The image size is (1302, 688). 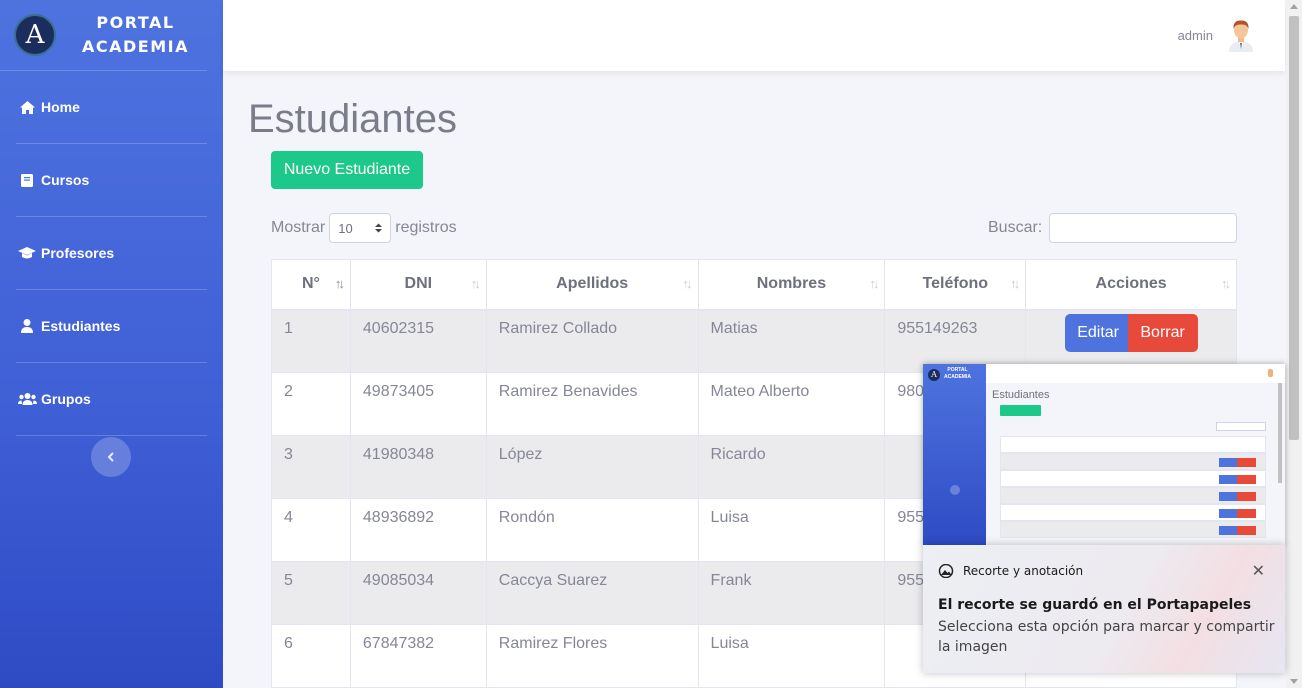 What do you see at coordinates (311, 404) in the screenshot?
I see `cell-number: 2` at bounding box center [311, 404].